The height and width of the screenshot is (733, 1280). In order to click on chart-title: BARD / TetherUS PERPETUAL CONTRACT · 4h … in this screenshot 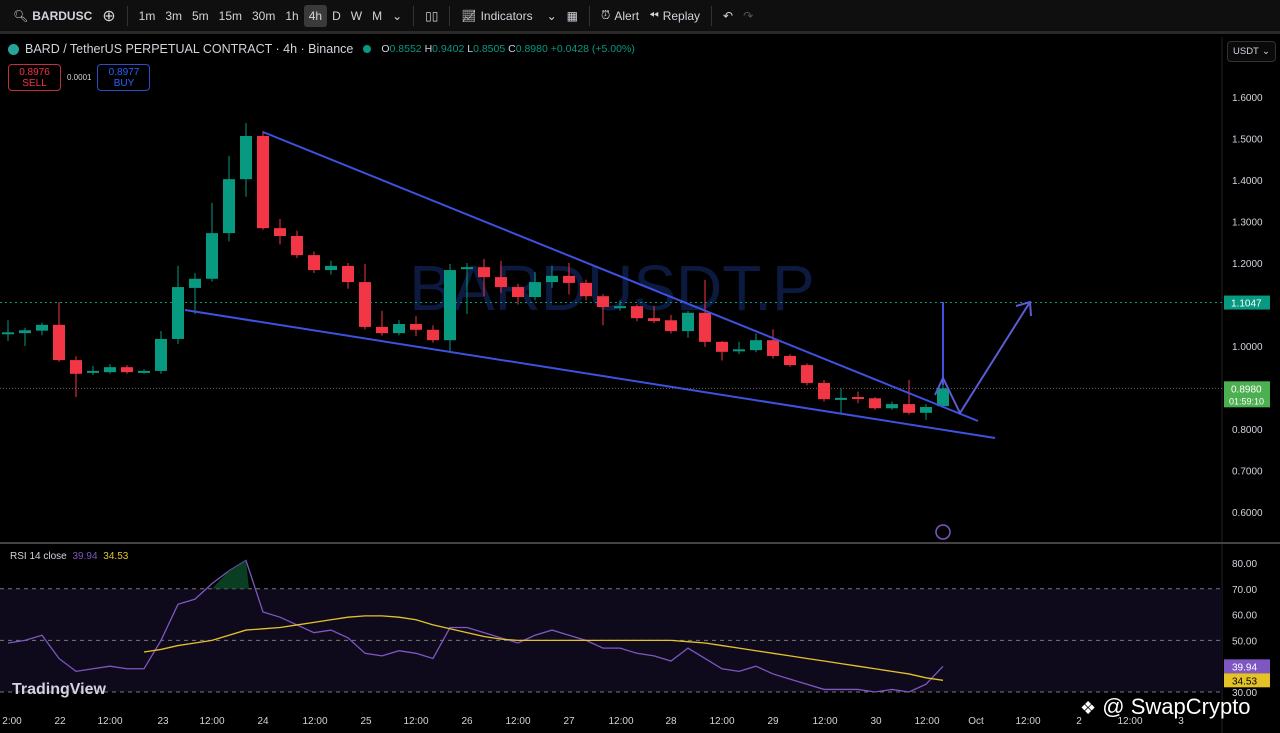, I will do `click(189, 49)`.